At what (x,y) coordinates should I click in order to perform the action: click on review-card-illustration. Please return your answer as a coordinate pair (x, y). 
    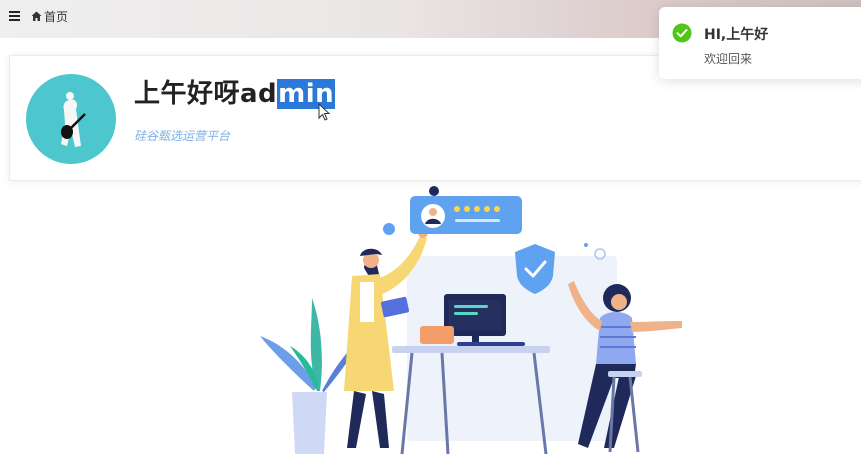
    Looking at the image, I should click on (452, 210).